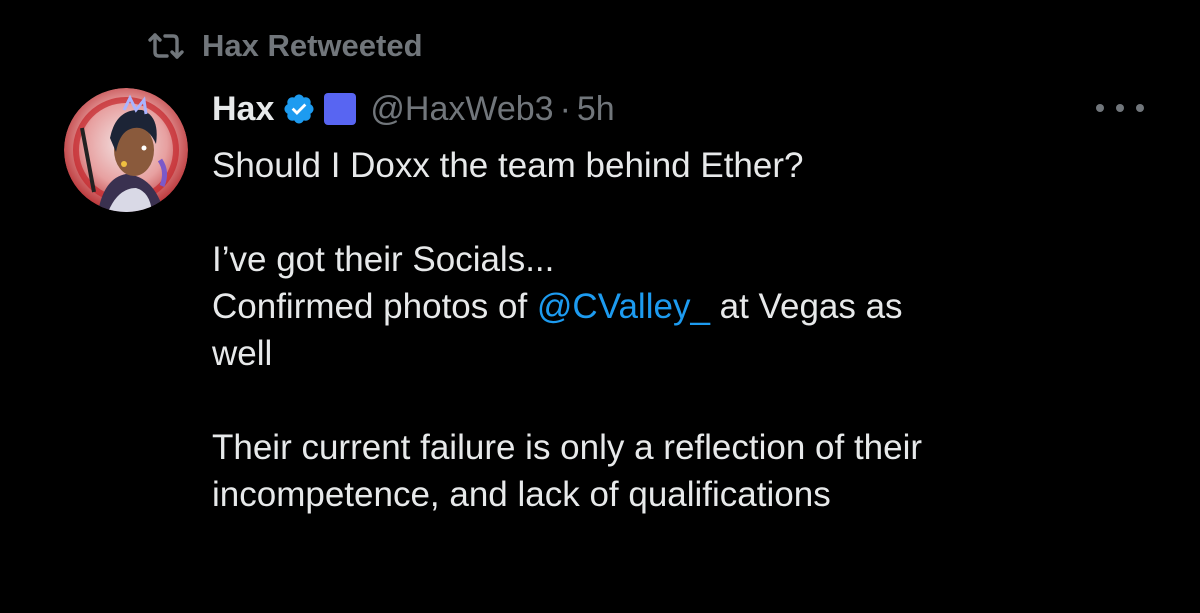  What do you see at coordinates (243, 109) in the screenshot?
I see `display-name: Hax` at bounding box center [243, 109].